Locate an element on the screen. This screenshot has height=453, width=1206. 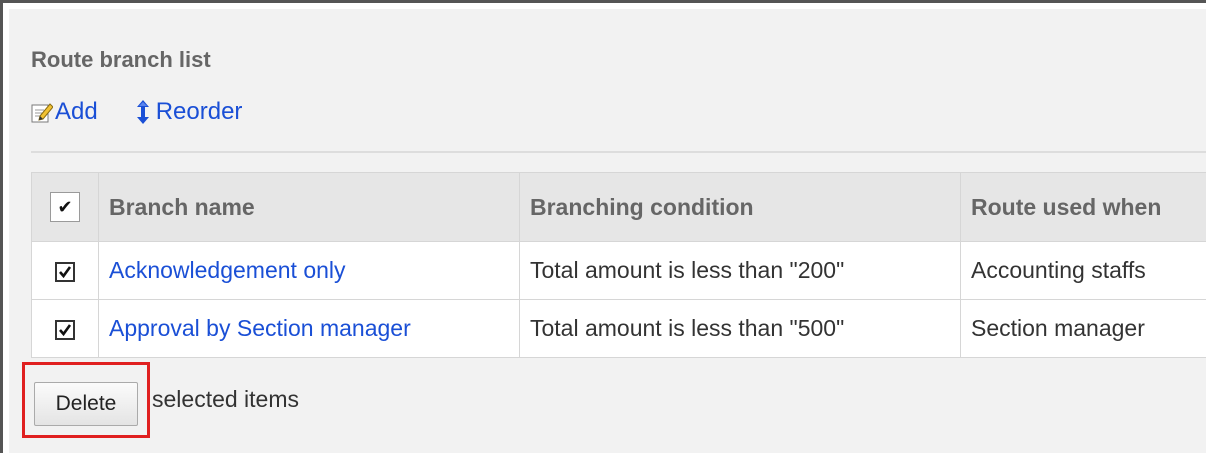
branching-condition-cell: Total amount is less than "200" is located at coordinates (740, 270).